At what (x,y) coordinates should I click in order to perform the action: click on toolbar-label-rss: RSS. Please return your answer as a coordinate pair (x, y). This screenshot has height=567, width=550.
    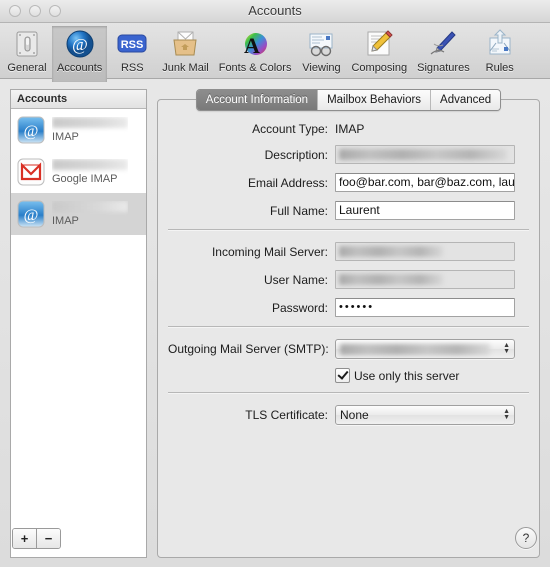
    Looking at the image, I should click on (132, 68).